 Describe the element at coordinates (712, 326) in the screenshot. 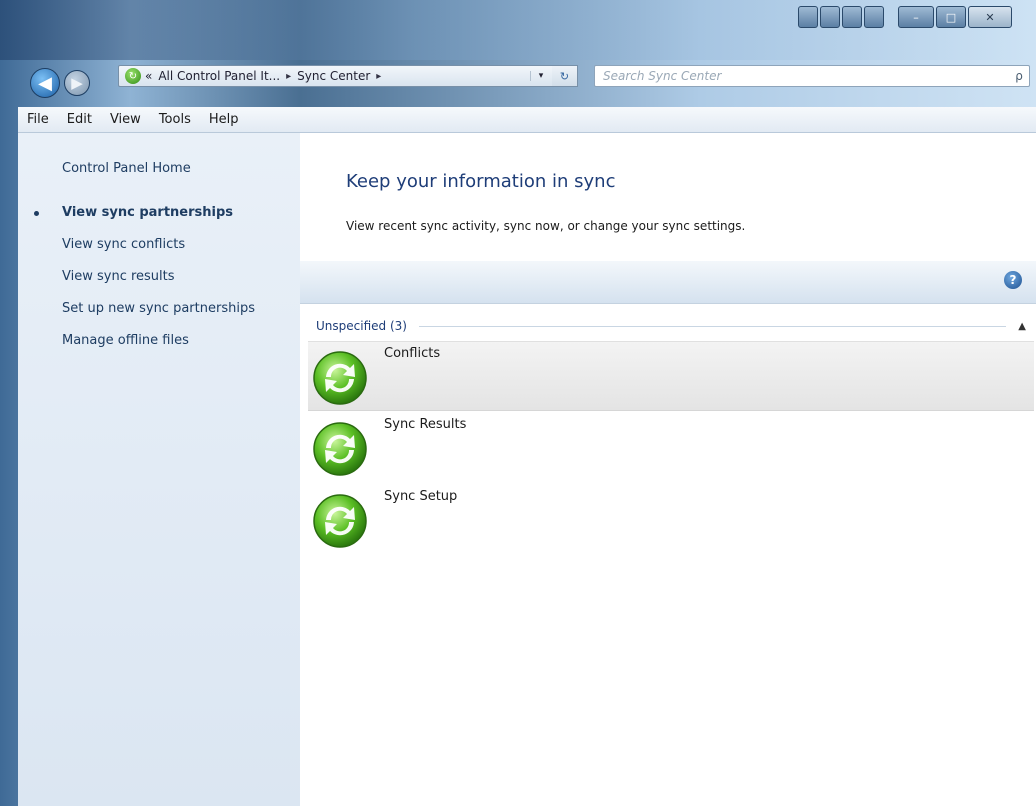

I see `group-divider` at that location.